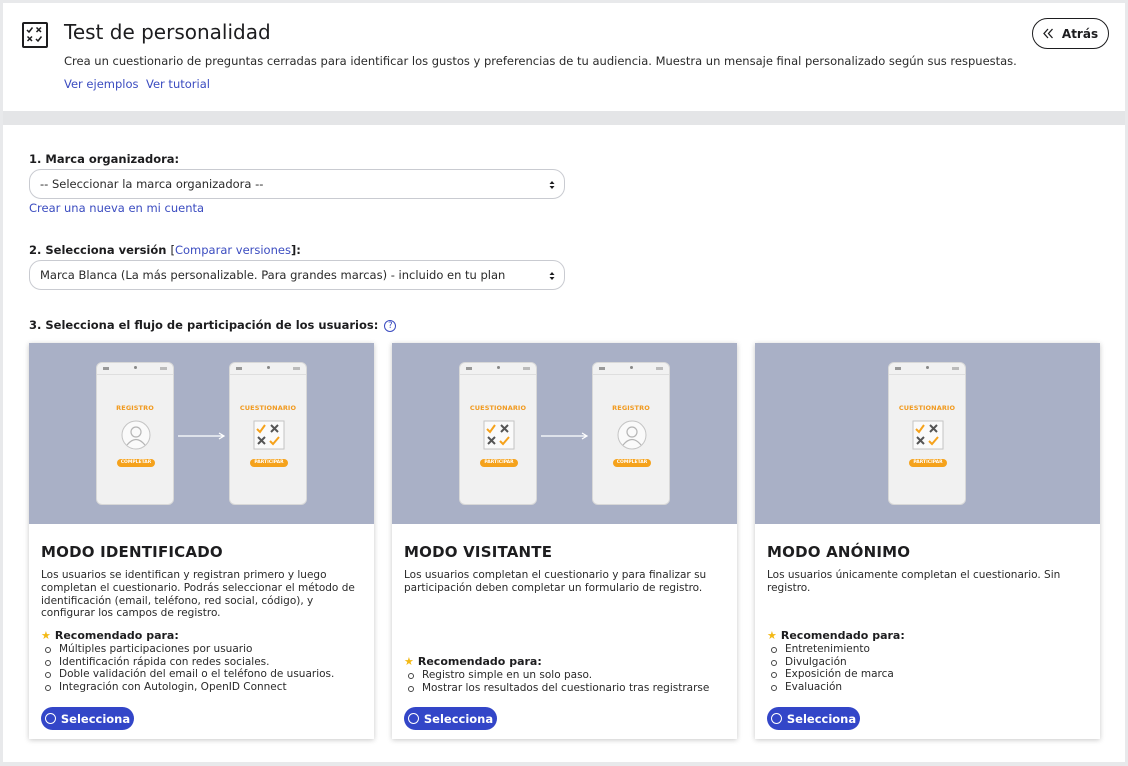 The width and height of the screenshot is (1128, 766). Describe the element at coordinates (152, 184) in the screenshot. I see `brand-select-value: -- Seleccionar la marca organizadora --` at that location.